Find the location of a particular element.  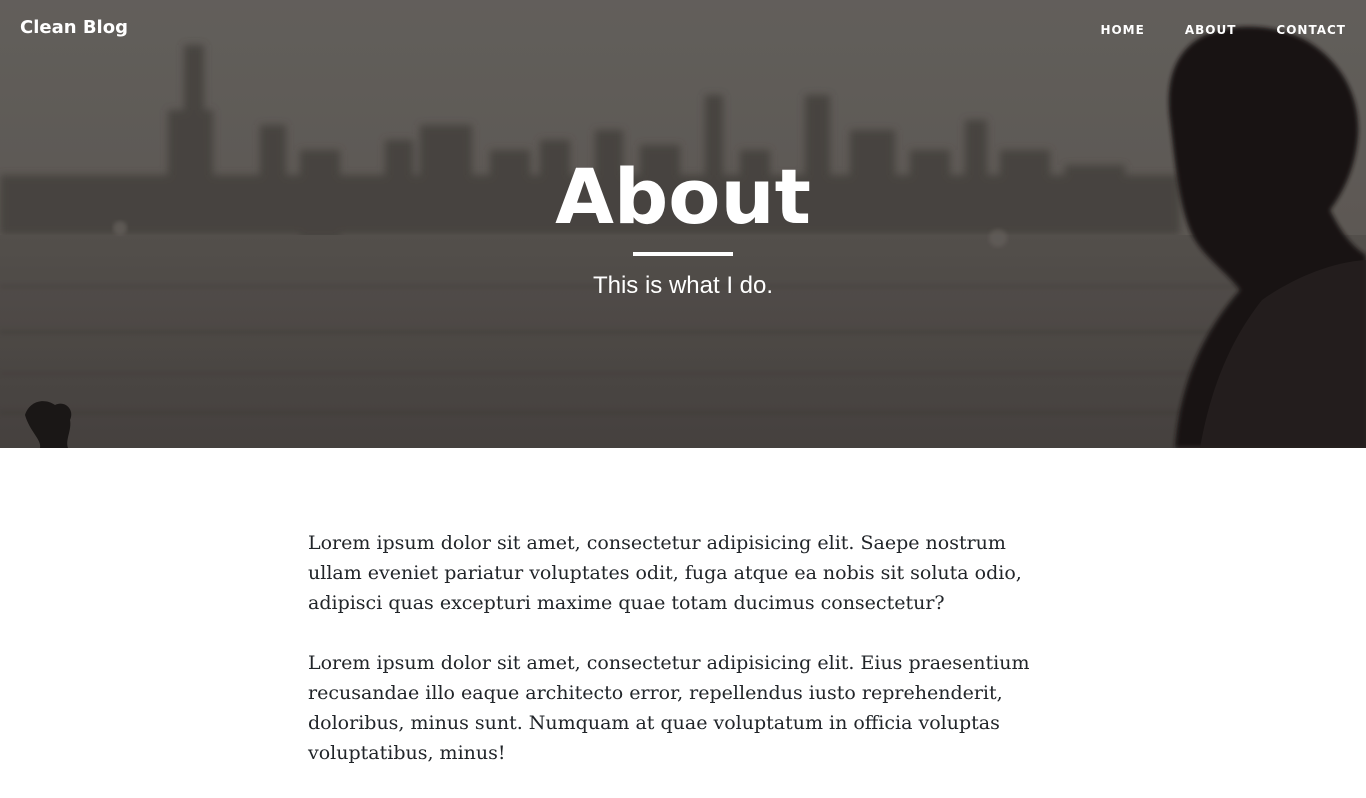

brand-logo-link: Clean Blog is located at coordinates (74, 27).